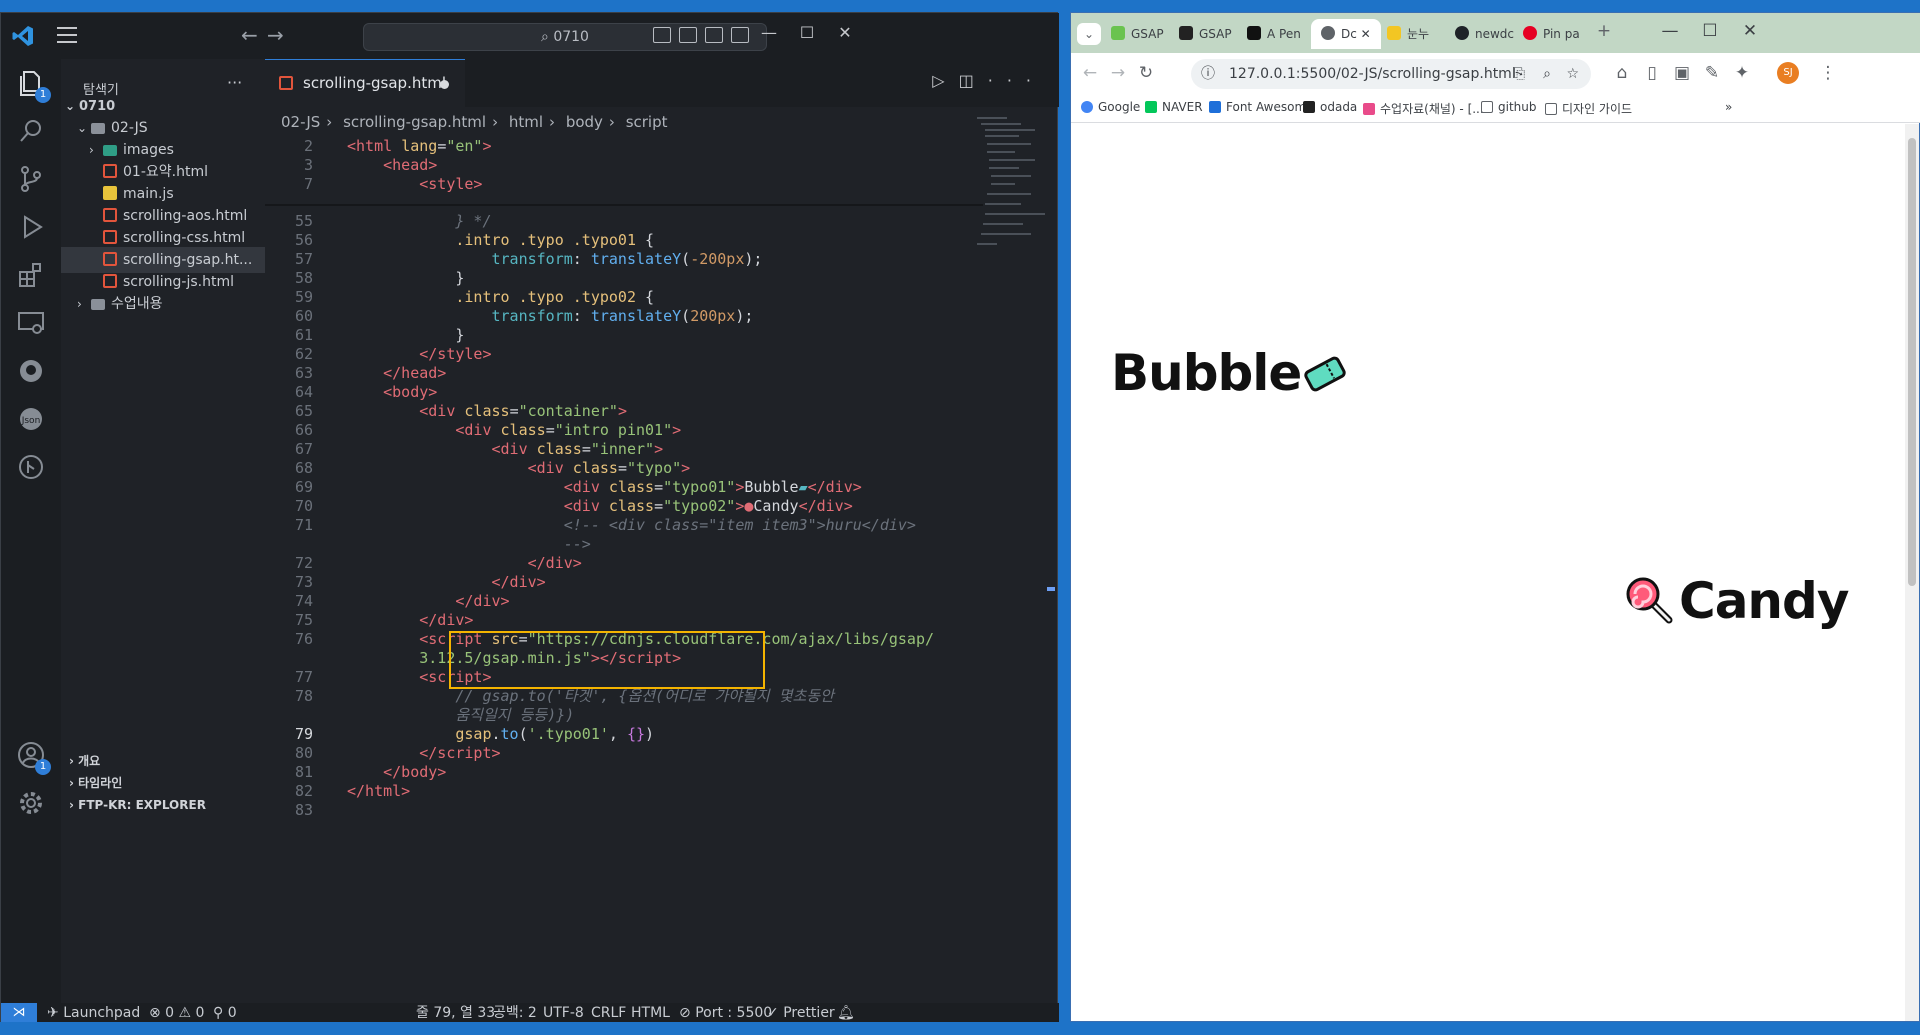 The image size is (1920, 1035). I want to click on scrollbar-thumb, so click(1912, 362).